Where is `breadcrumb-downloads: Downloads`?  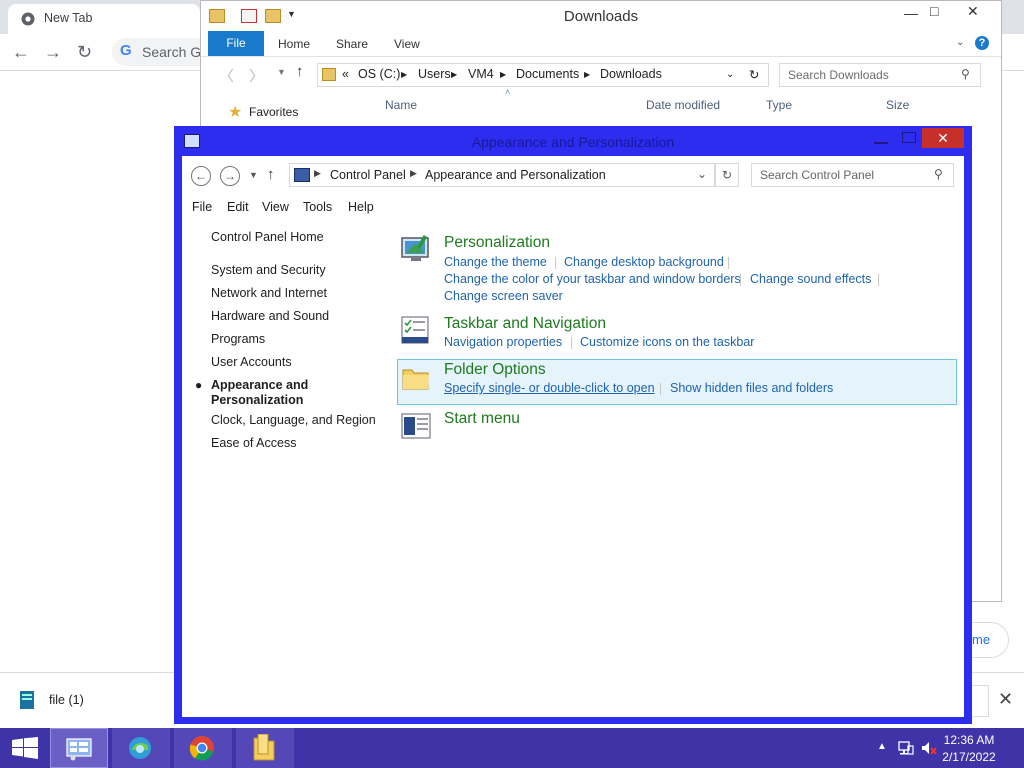
breadcrumb-downloads: Downloads is located at coordinates (631, 74).